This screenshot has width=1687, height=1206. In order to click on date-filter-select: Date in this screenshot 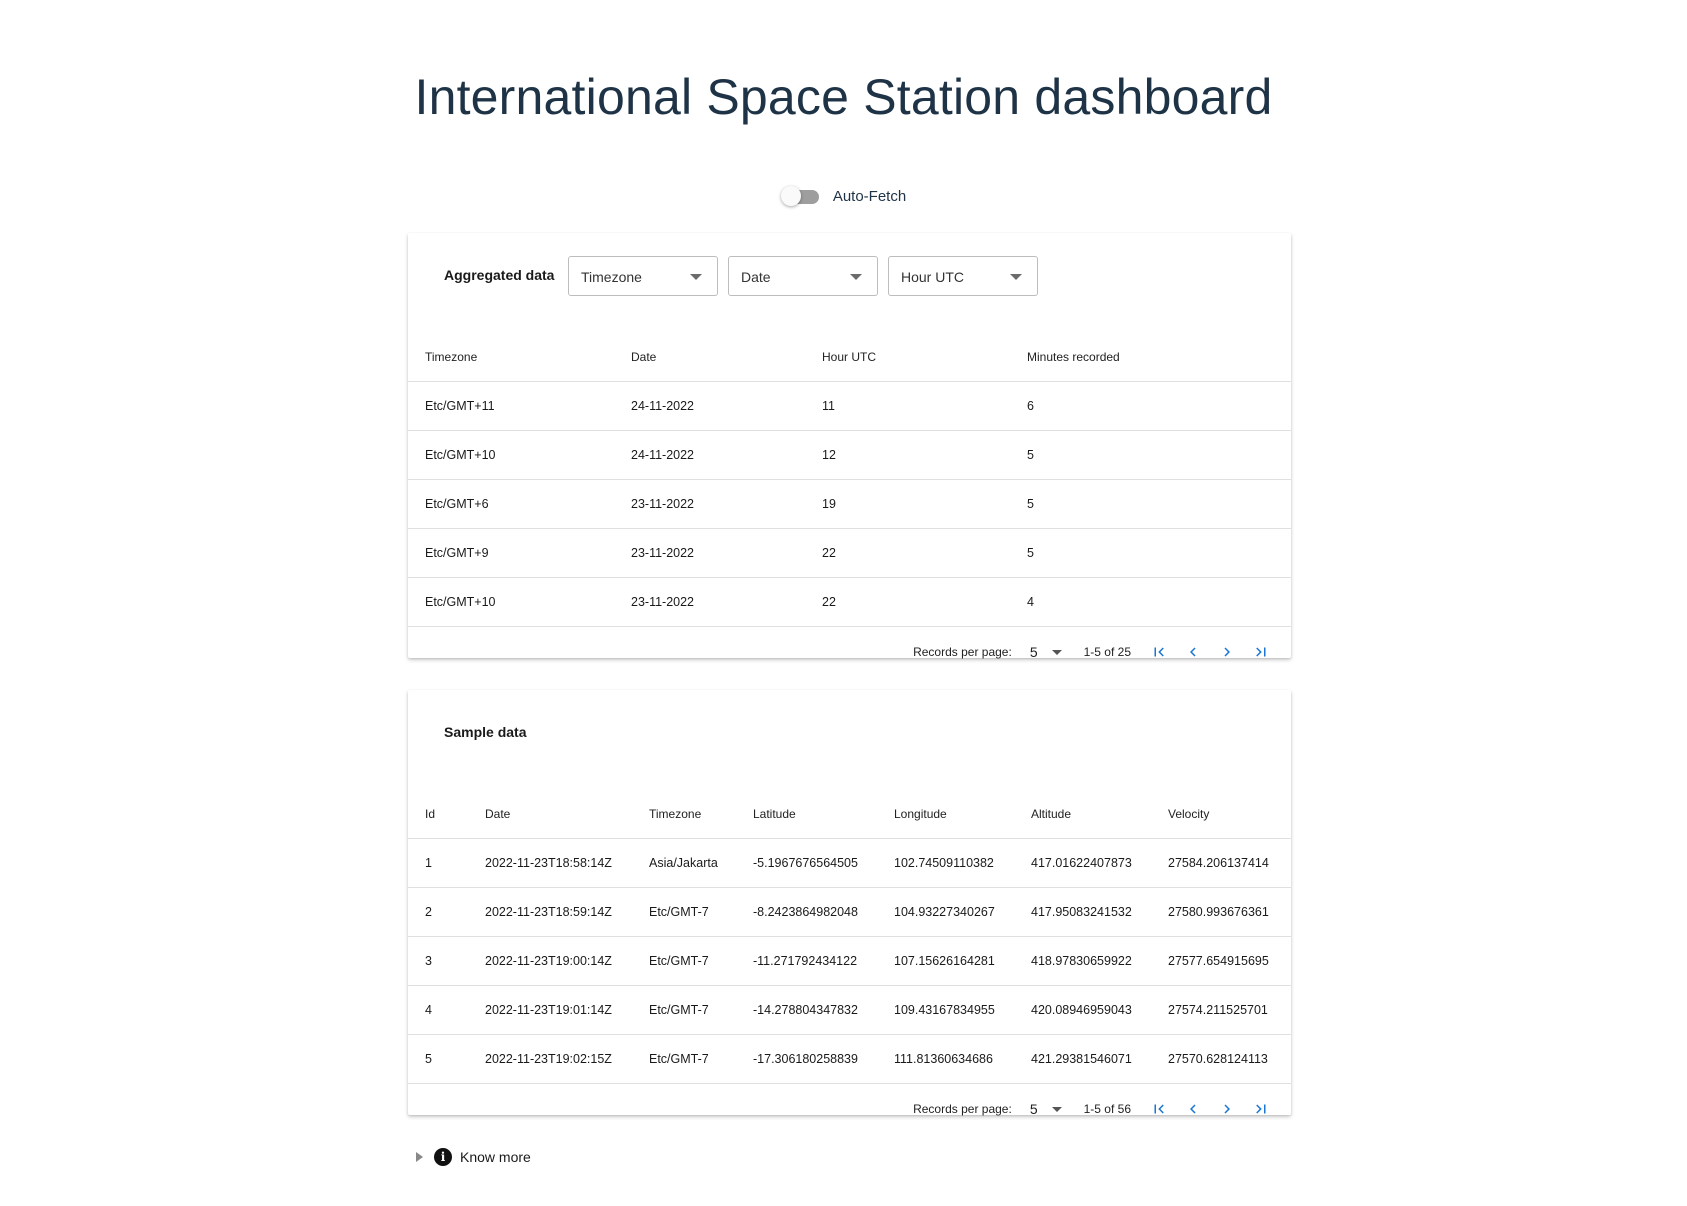, I will do `click(803, 276)`.